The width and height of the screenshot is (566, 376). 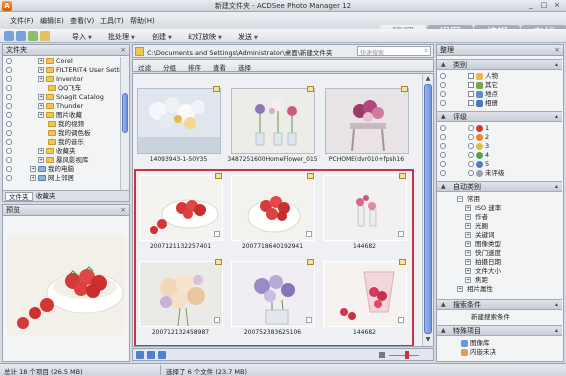 What do you see at coordinates (61, 70) in the screenshot?
I see `tree-item-filterit: + FILTERIT4 User Setti` at bounding box center [61, 70].